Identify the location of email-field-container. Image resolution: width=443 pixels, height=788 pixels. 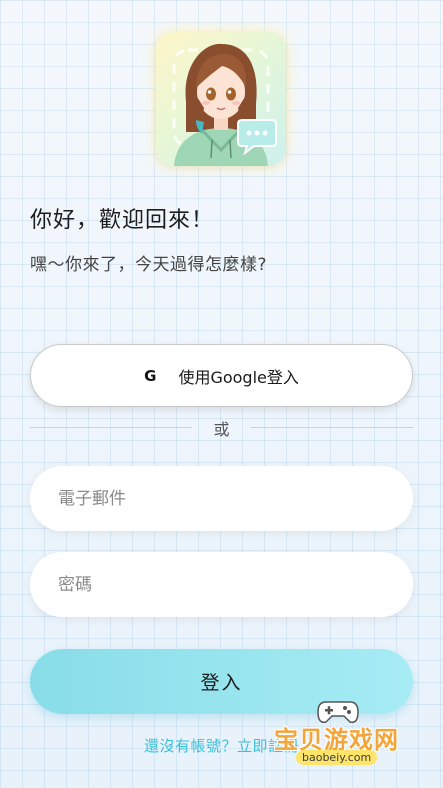
(221, 498).